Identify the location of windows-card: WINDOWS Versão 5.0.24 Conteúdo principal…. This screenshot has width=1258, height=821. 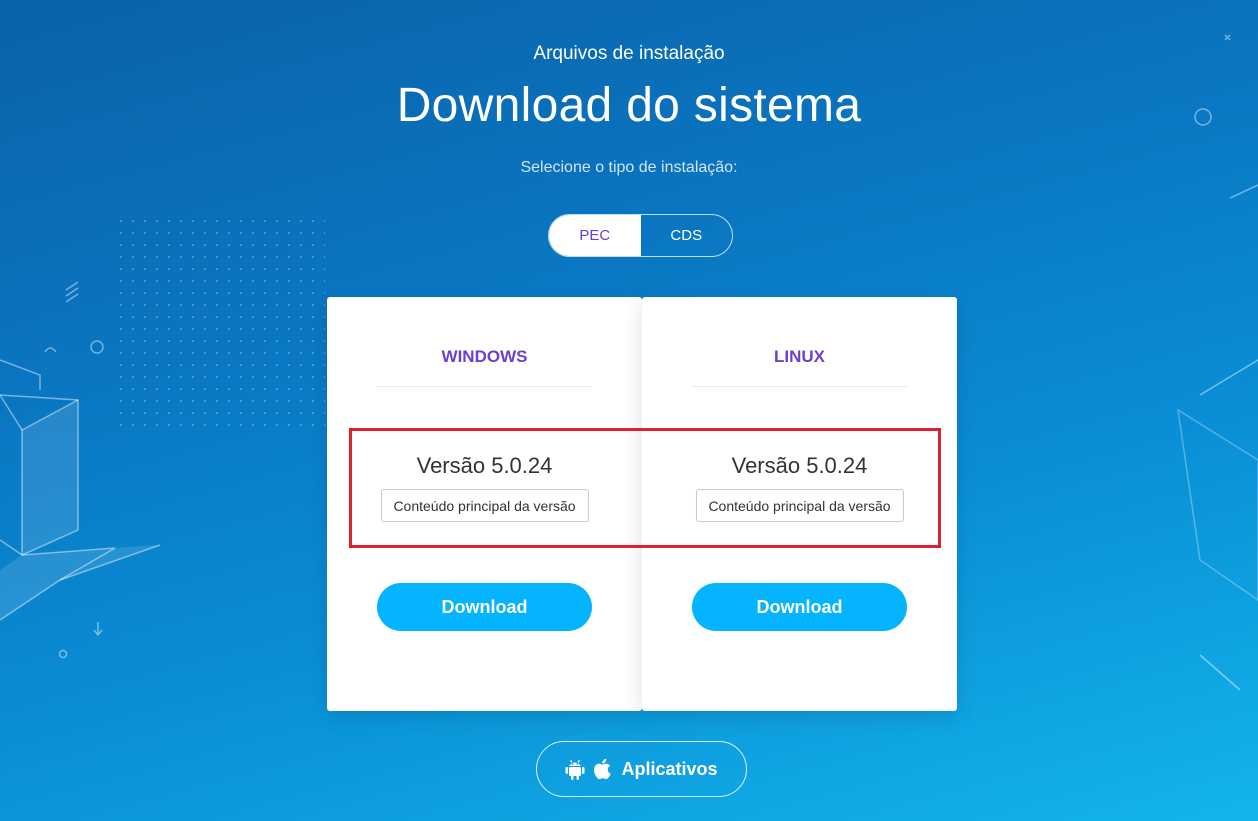
(484, 504).